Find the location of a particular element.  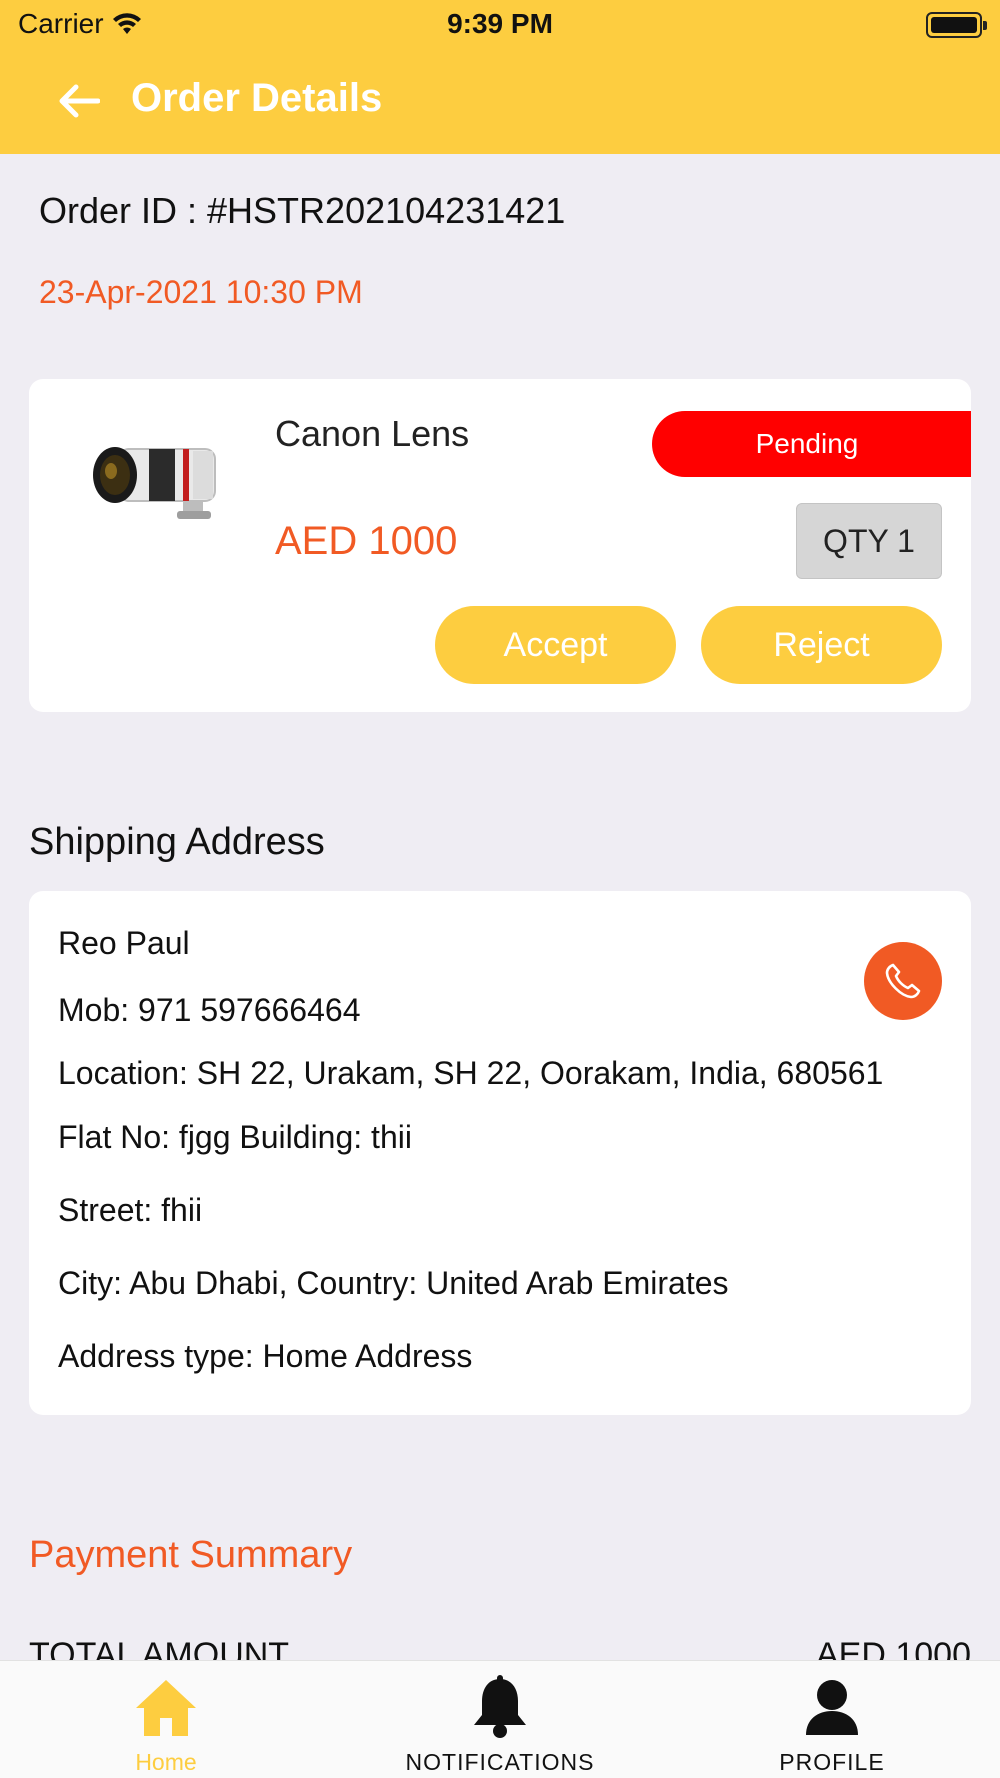

phone-icon is located at coordinates (903, 981).